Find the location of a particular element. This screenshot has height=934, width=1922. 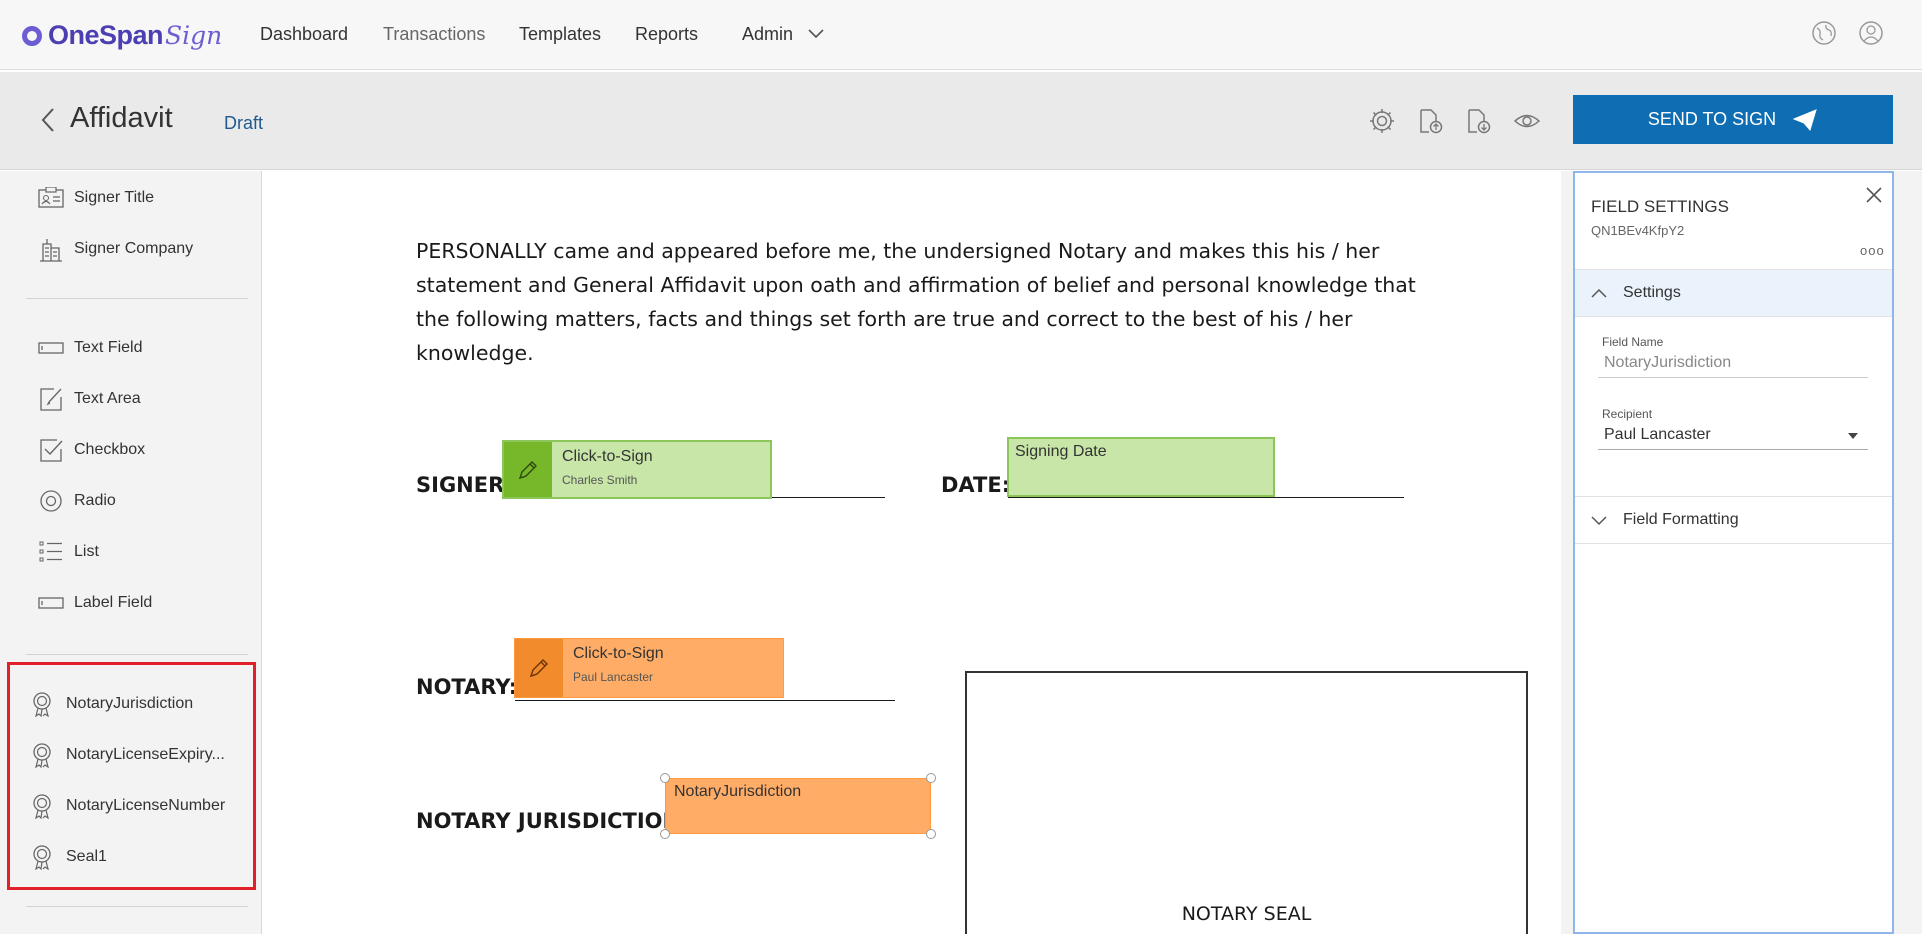

more-options-icon: ooo is located at coordinates (1872, 250).